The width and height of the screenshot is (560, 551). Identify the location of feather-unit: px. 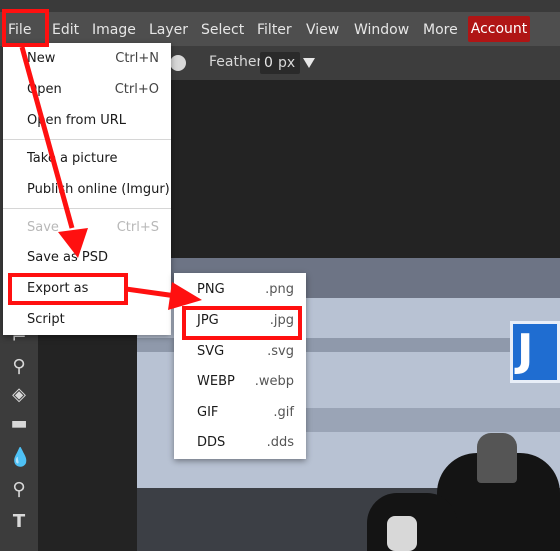
(287, 63).